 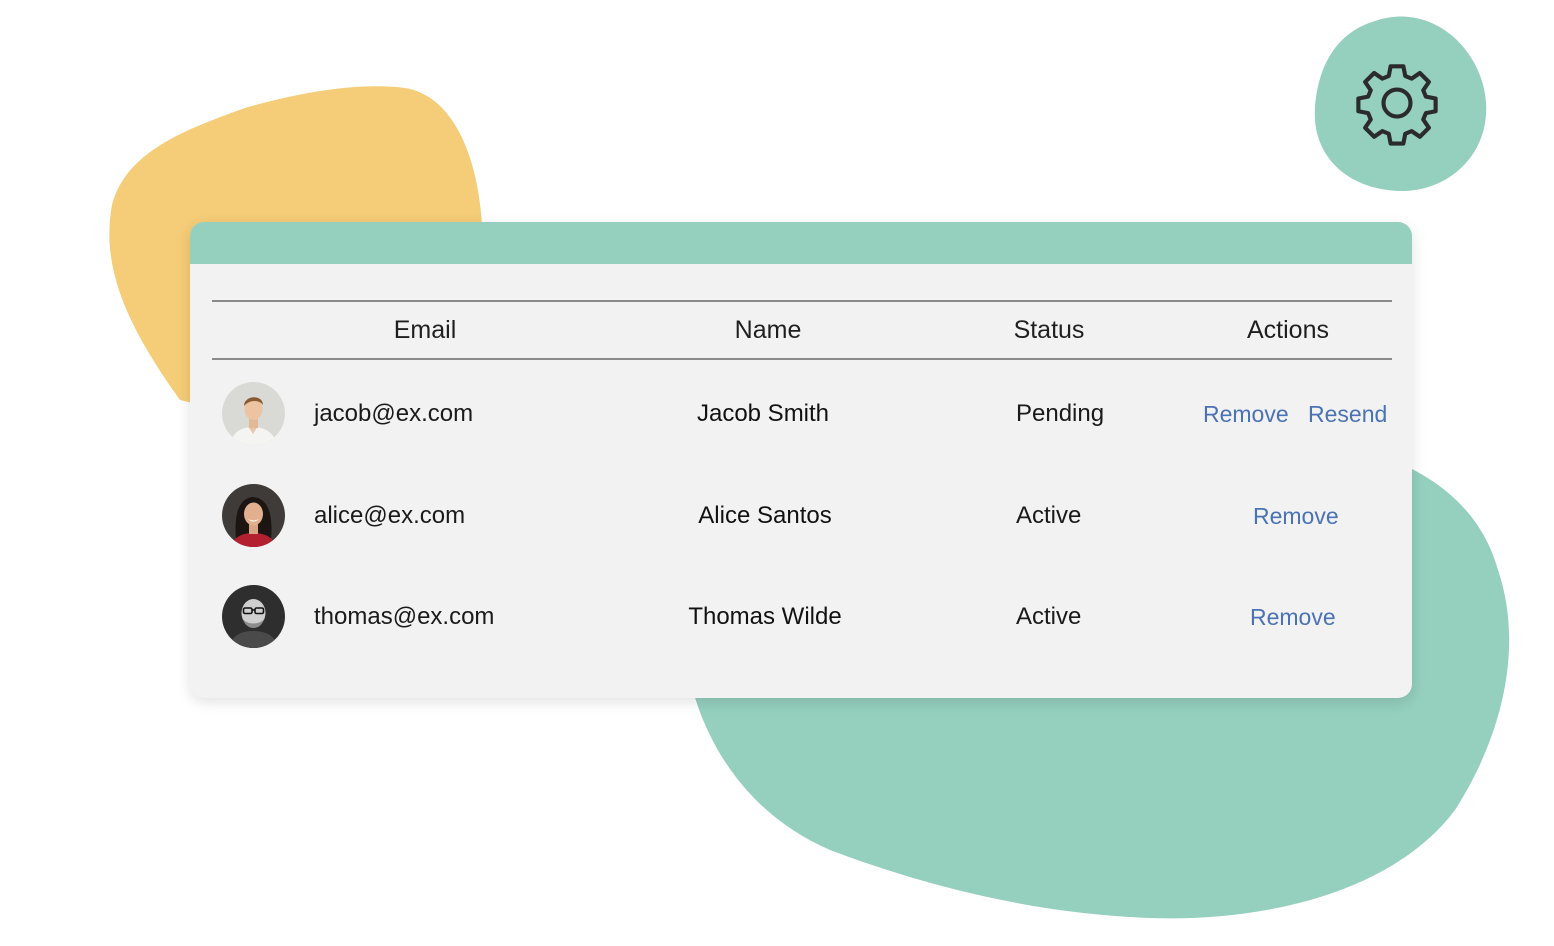 I want to click on column-header-name: Name, so click(x=768, y=330).